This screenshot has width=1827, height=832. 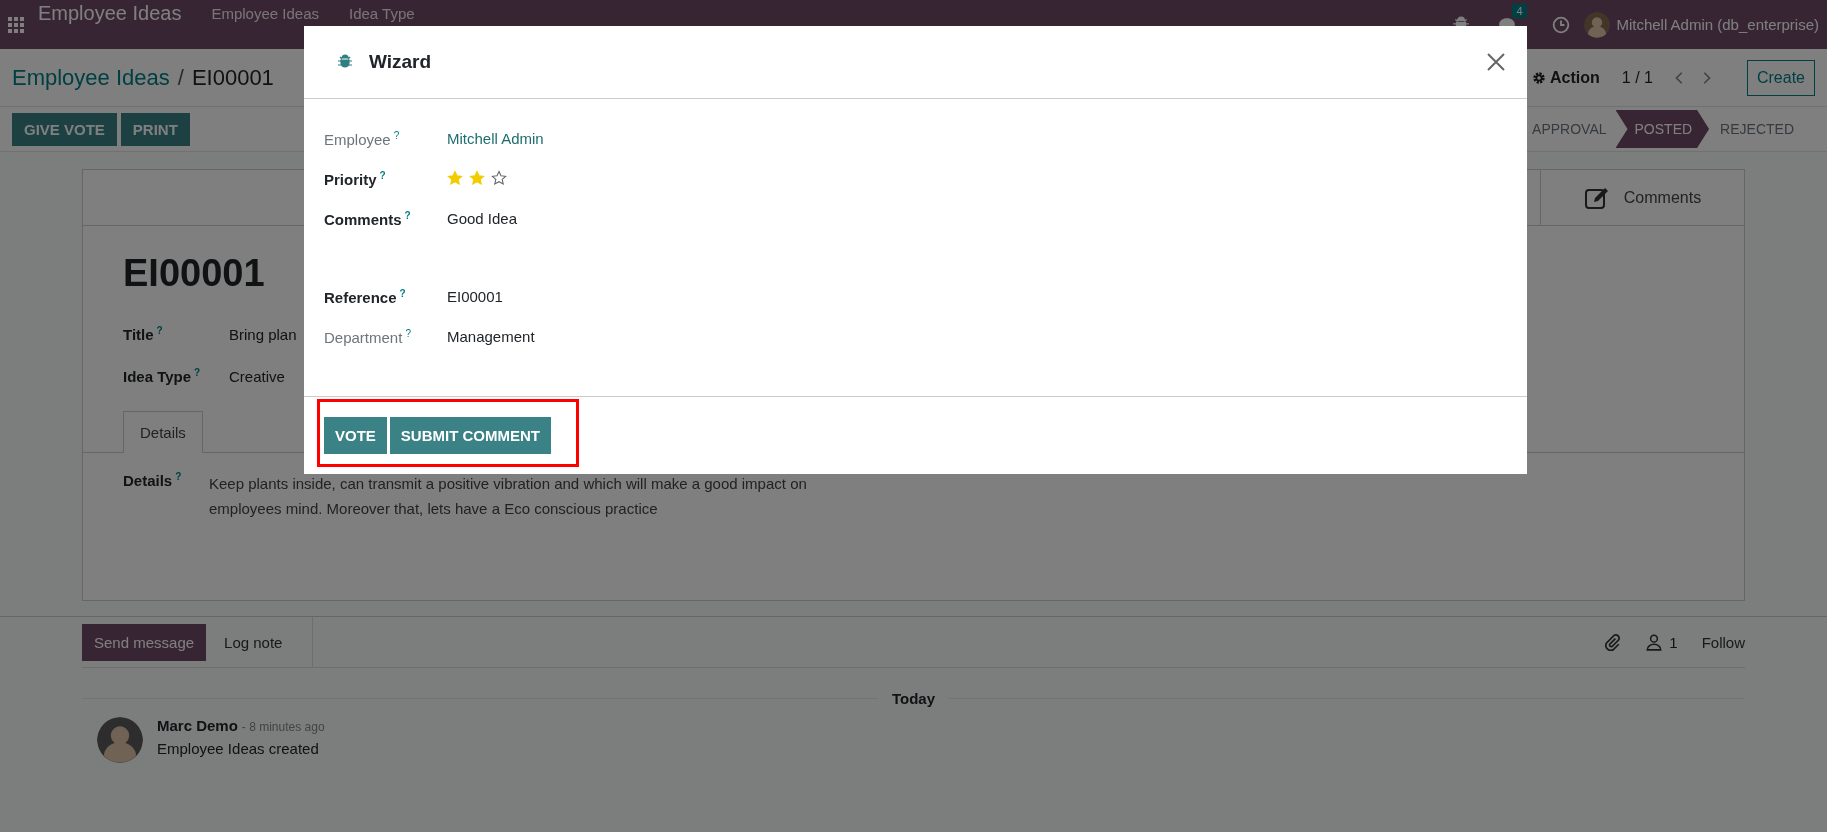 I want to click on field-value: EI00001, so click(x=475, y=296).